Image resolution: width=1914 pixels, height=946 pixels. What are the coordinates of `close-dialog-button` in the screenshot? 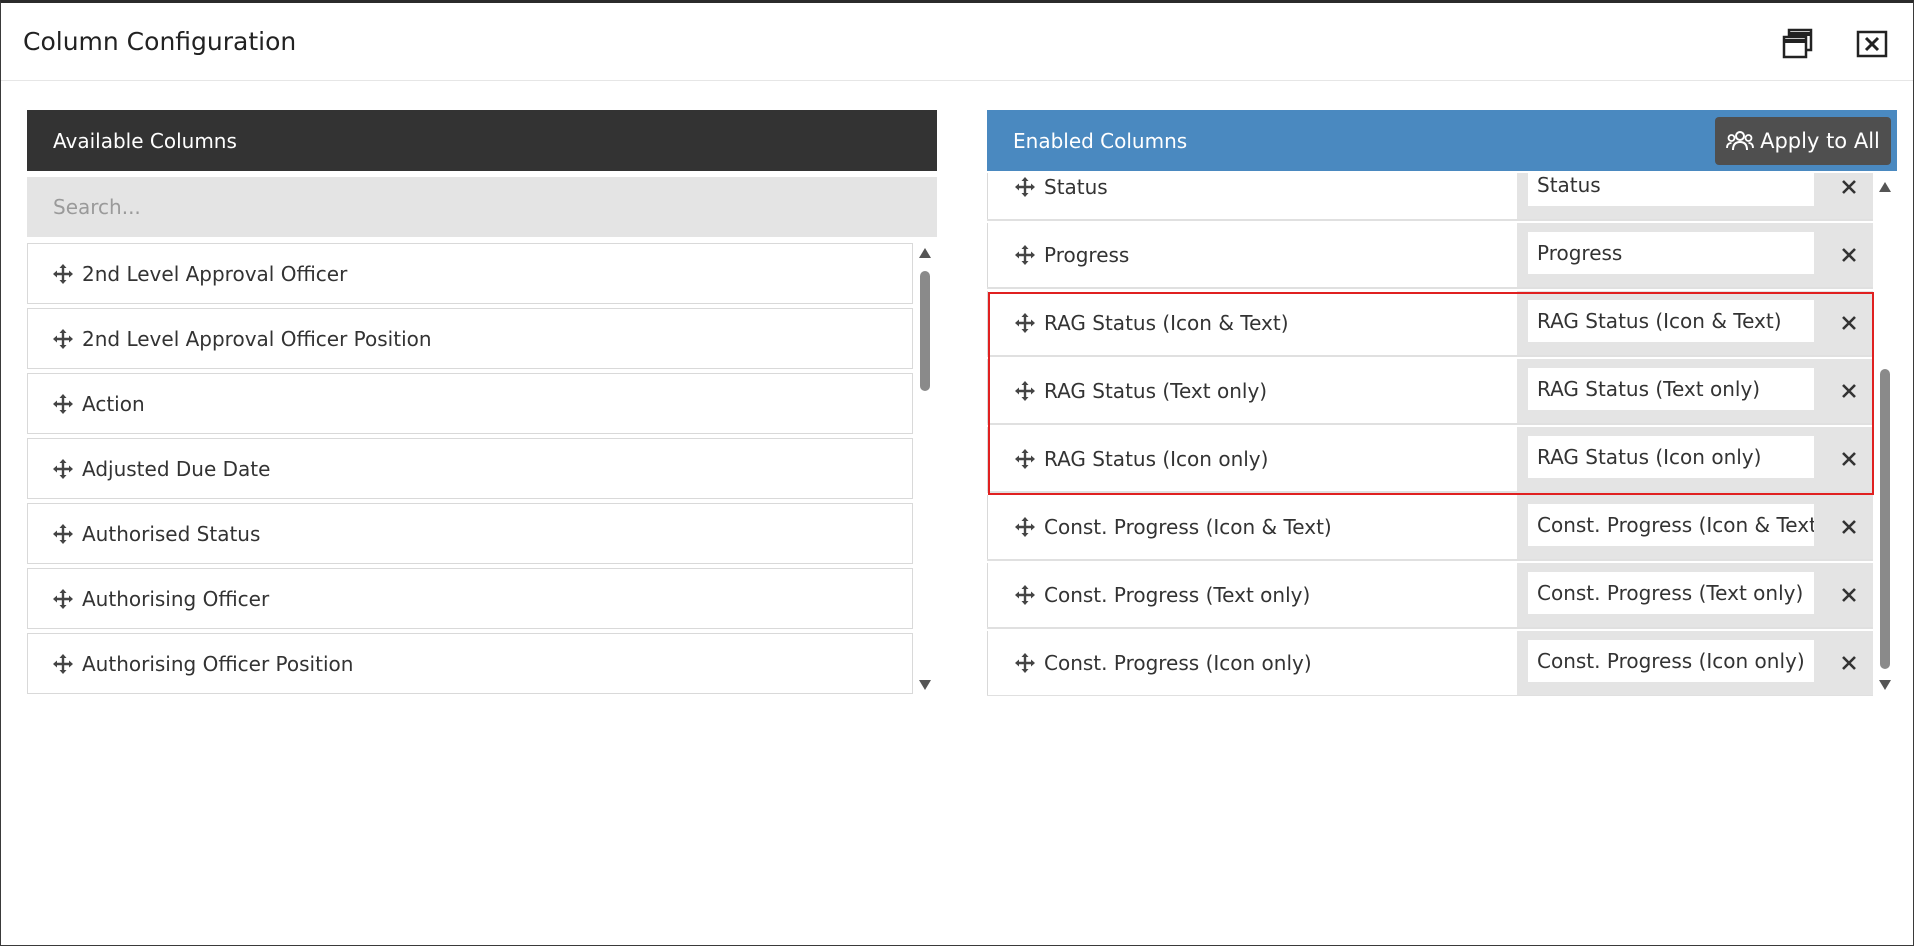 It's located at (1872, 44).